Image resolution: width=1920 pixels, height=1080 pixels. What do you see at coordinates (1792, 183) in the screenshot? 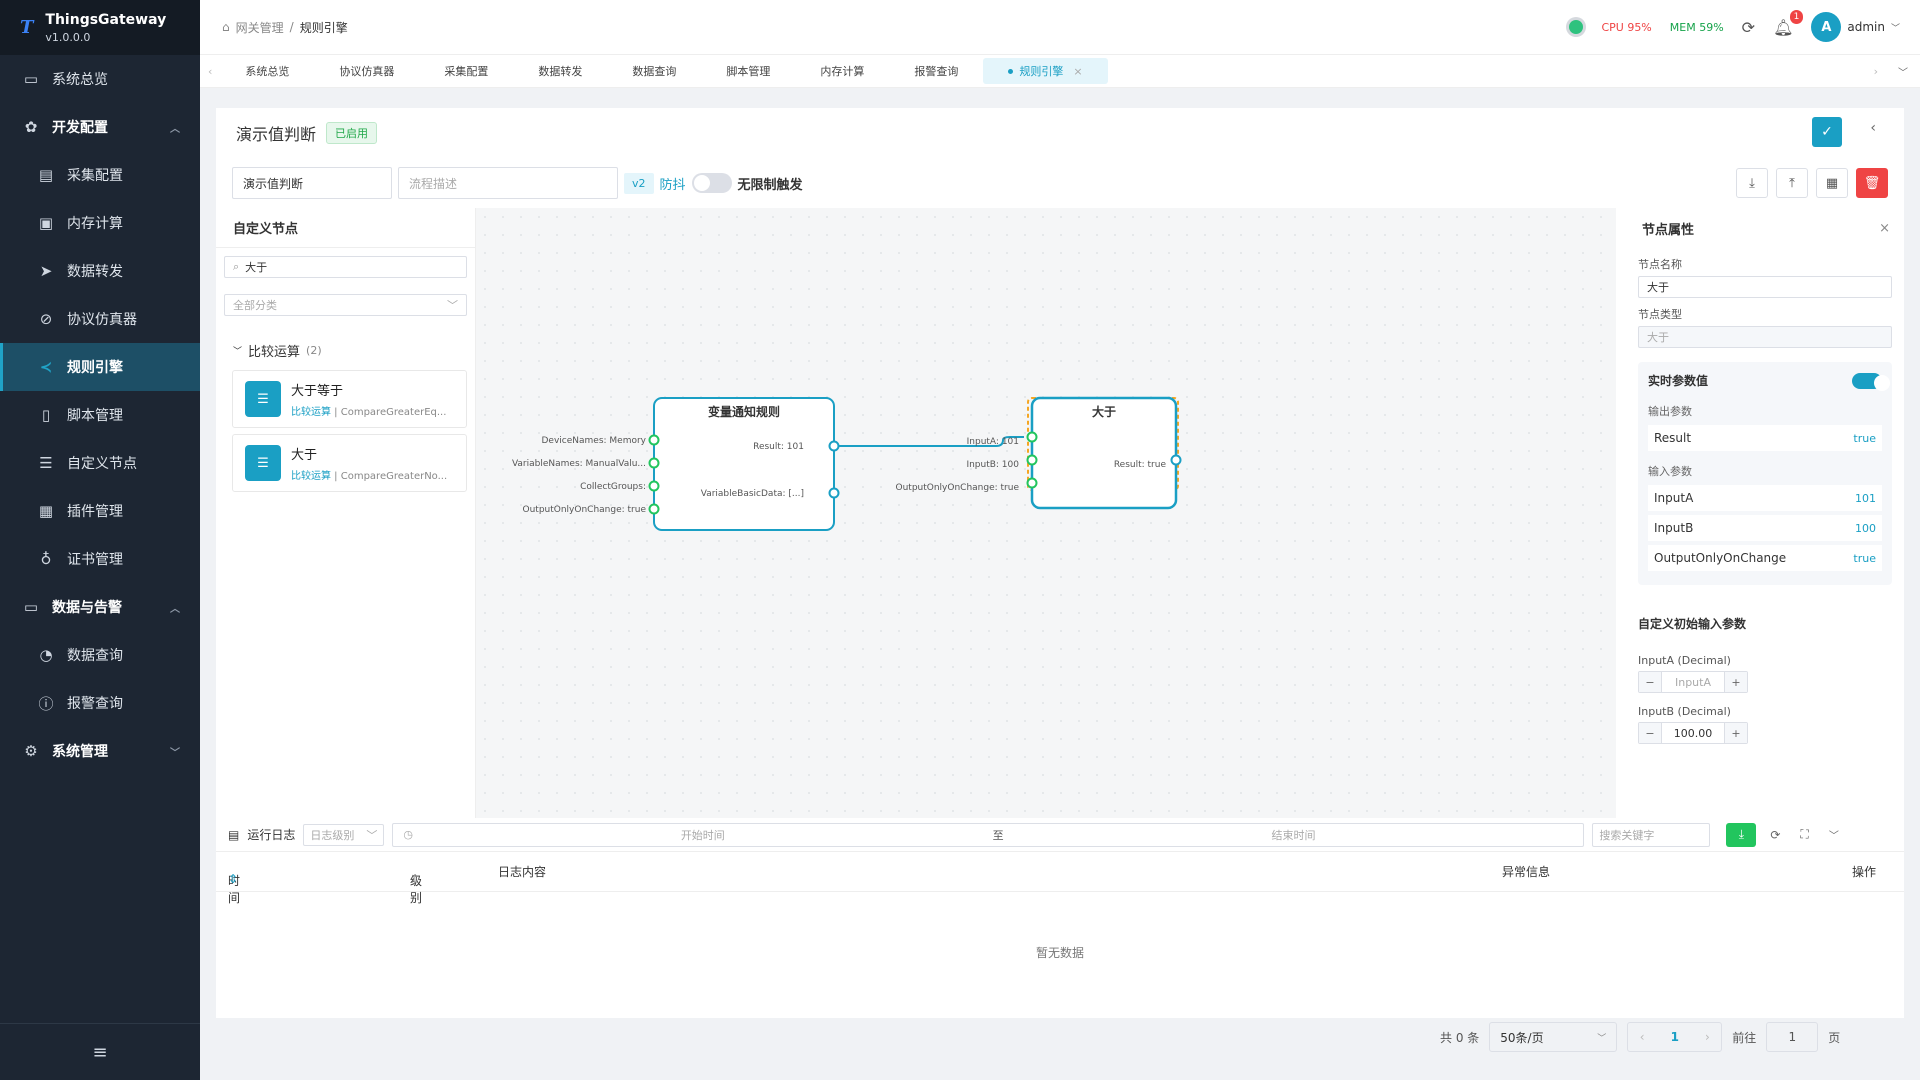
I see `export-button: ⤒` at bounding box center [1792, 183].